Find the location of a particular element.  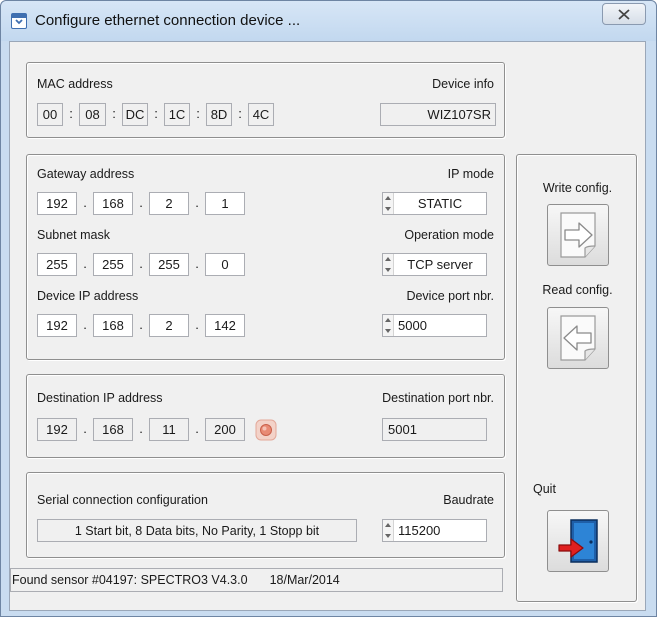

subnet-octet-3: 255 is located at coordinates (169, 264).